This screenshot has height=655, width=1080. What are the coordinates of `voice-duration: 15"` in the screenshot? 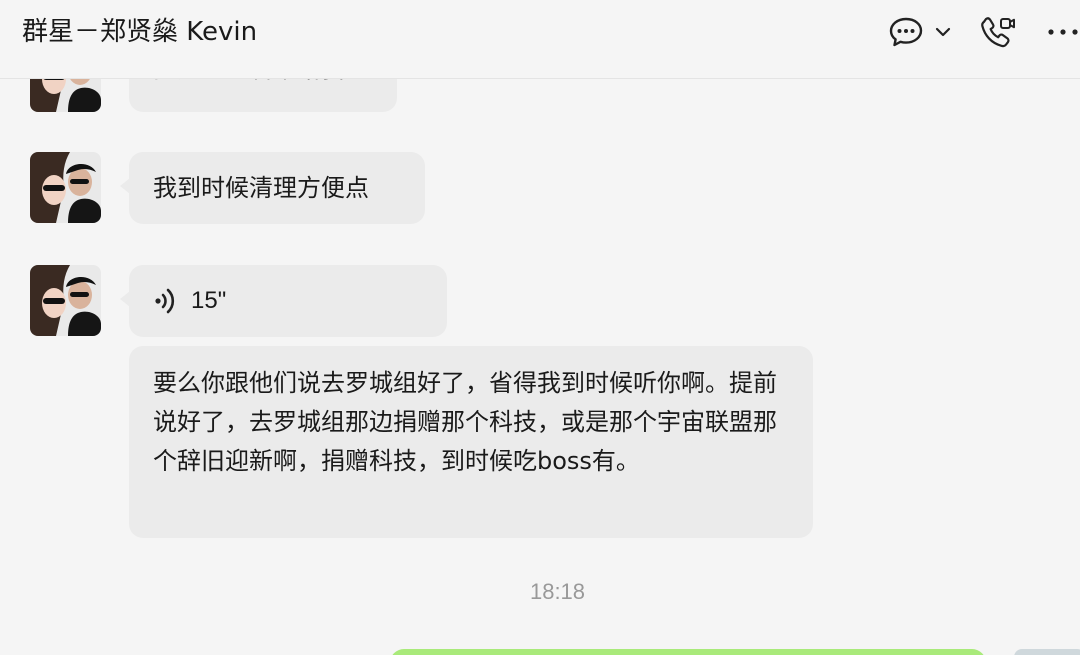 It's located at (209, 300).